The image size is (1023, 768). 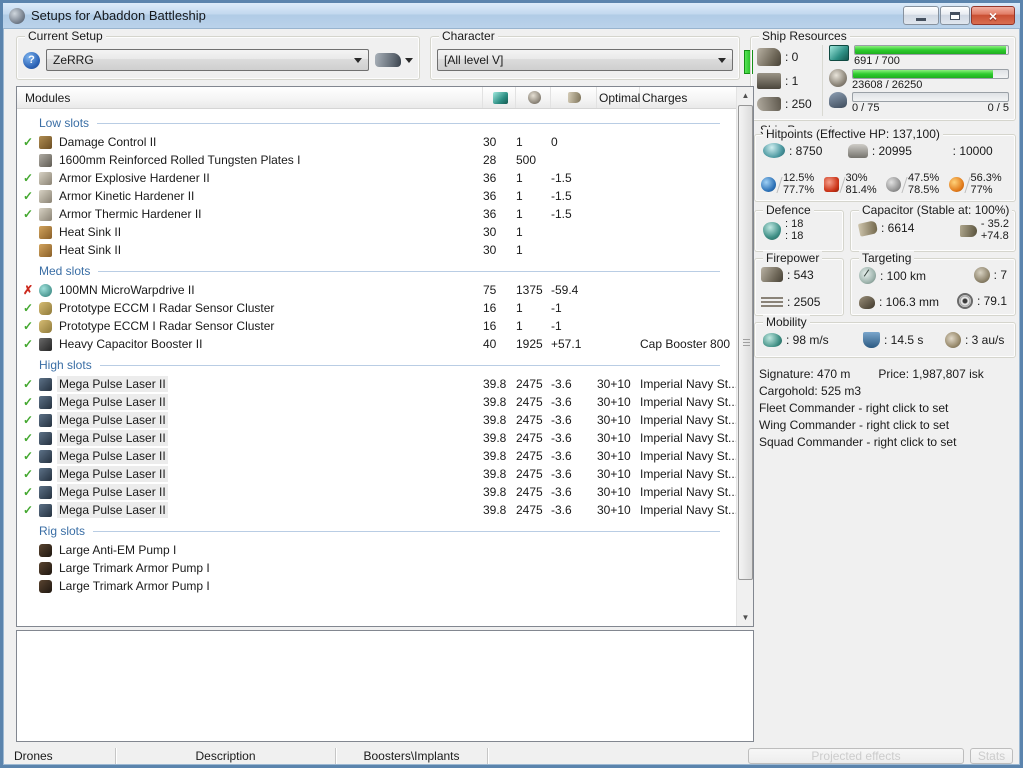 What do you see at coordinates (968, 230) in the screenshot?
I see `cap-charge-icon` at bounding box center [968, 230].